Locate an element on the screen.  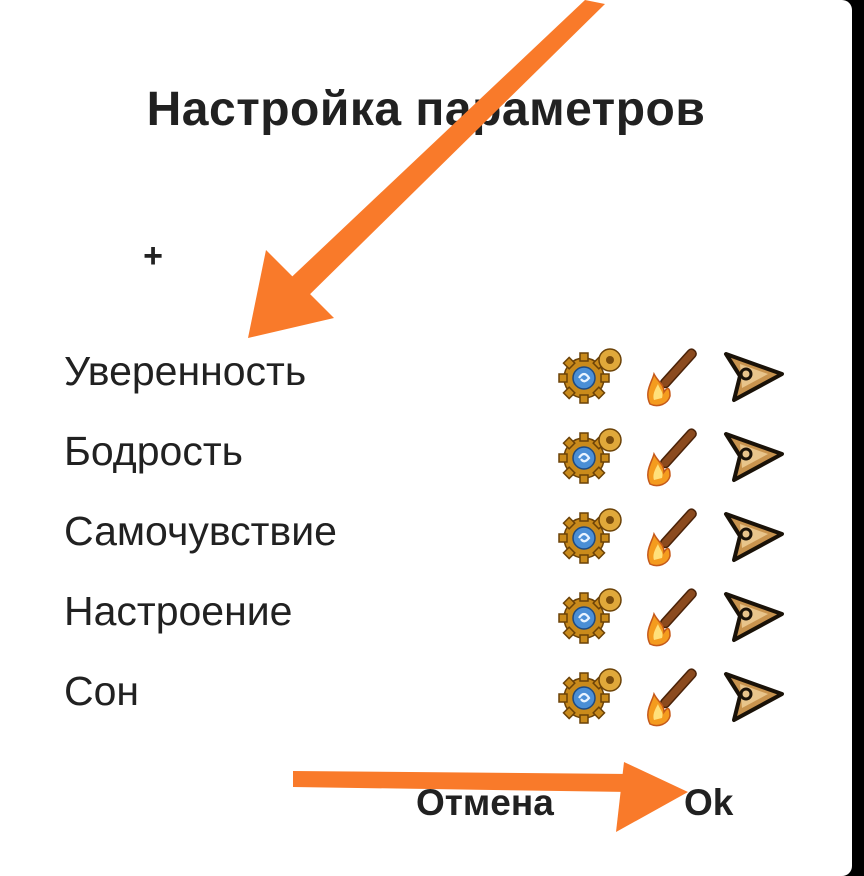
ok-button: Ok is located at coordinates (708, 803).